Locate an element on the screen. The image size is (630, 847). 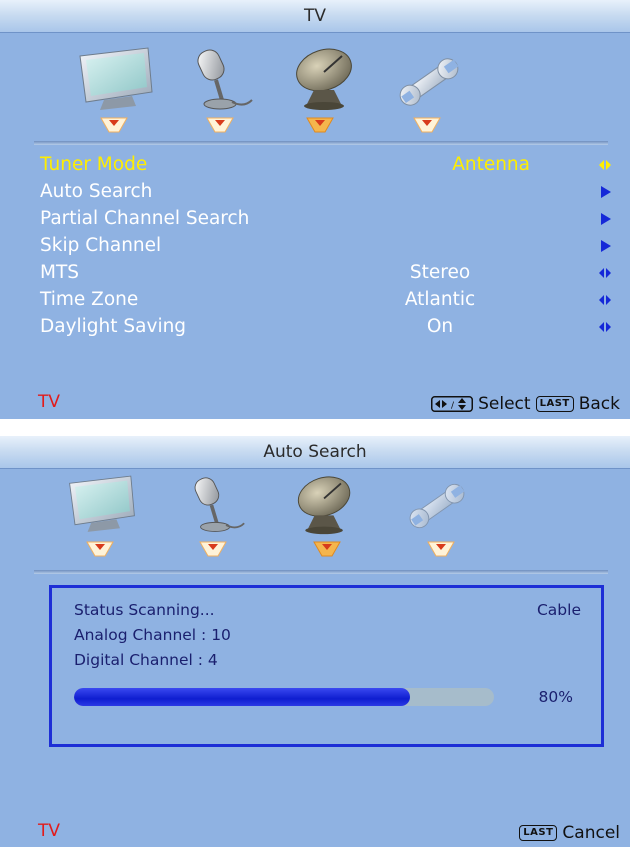
scan-source-text: Cable is located at coordinates (558, 610).